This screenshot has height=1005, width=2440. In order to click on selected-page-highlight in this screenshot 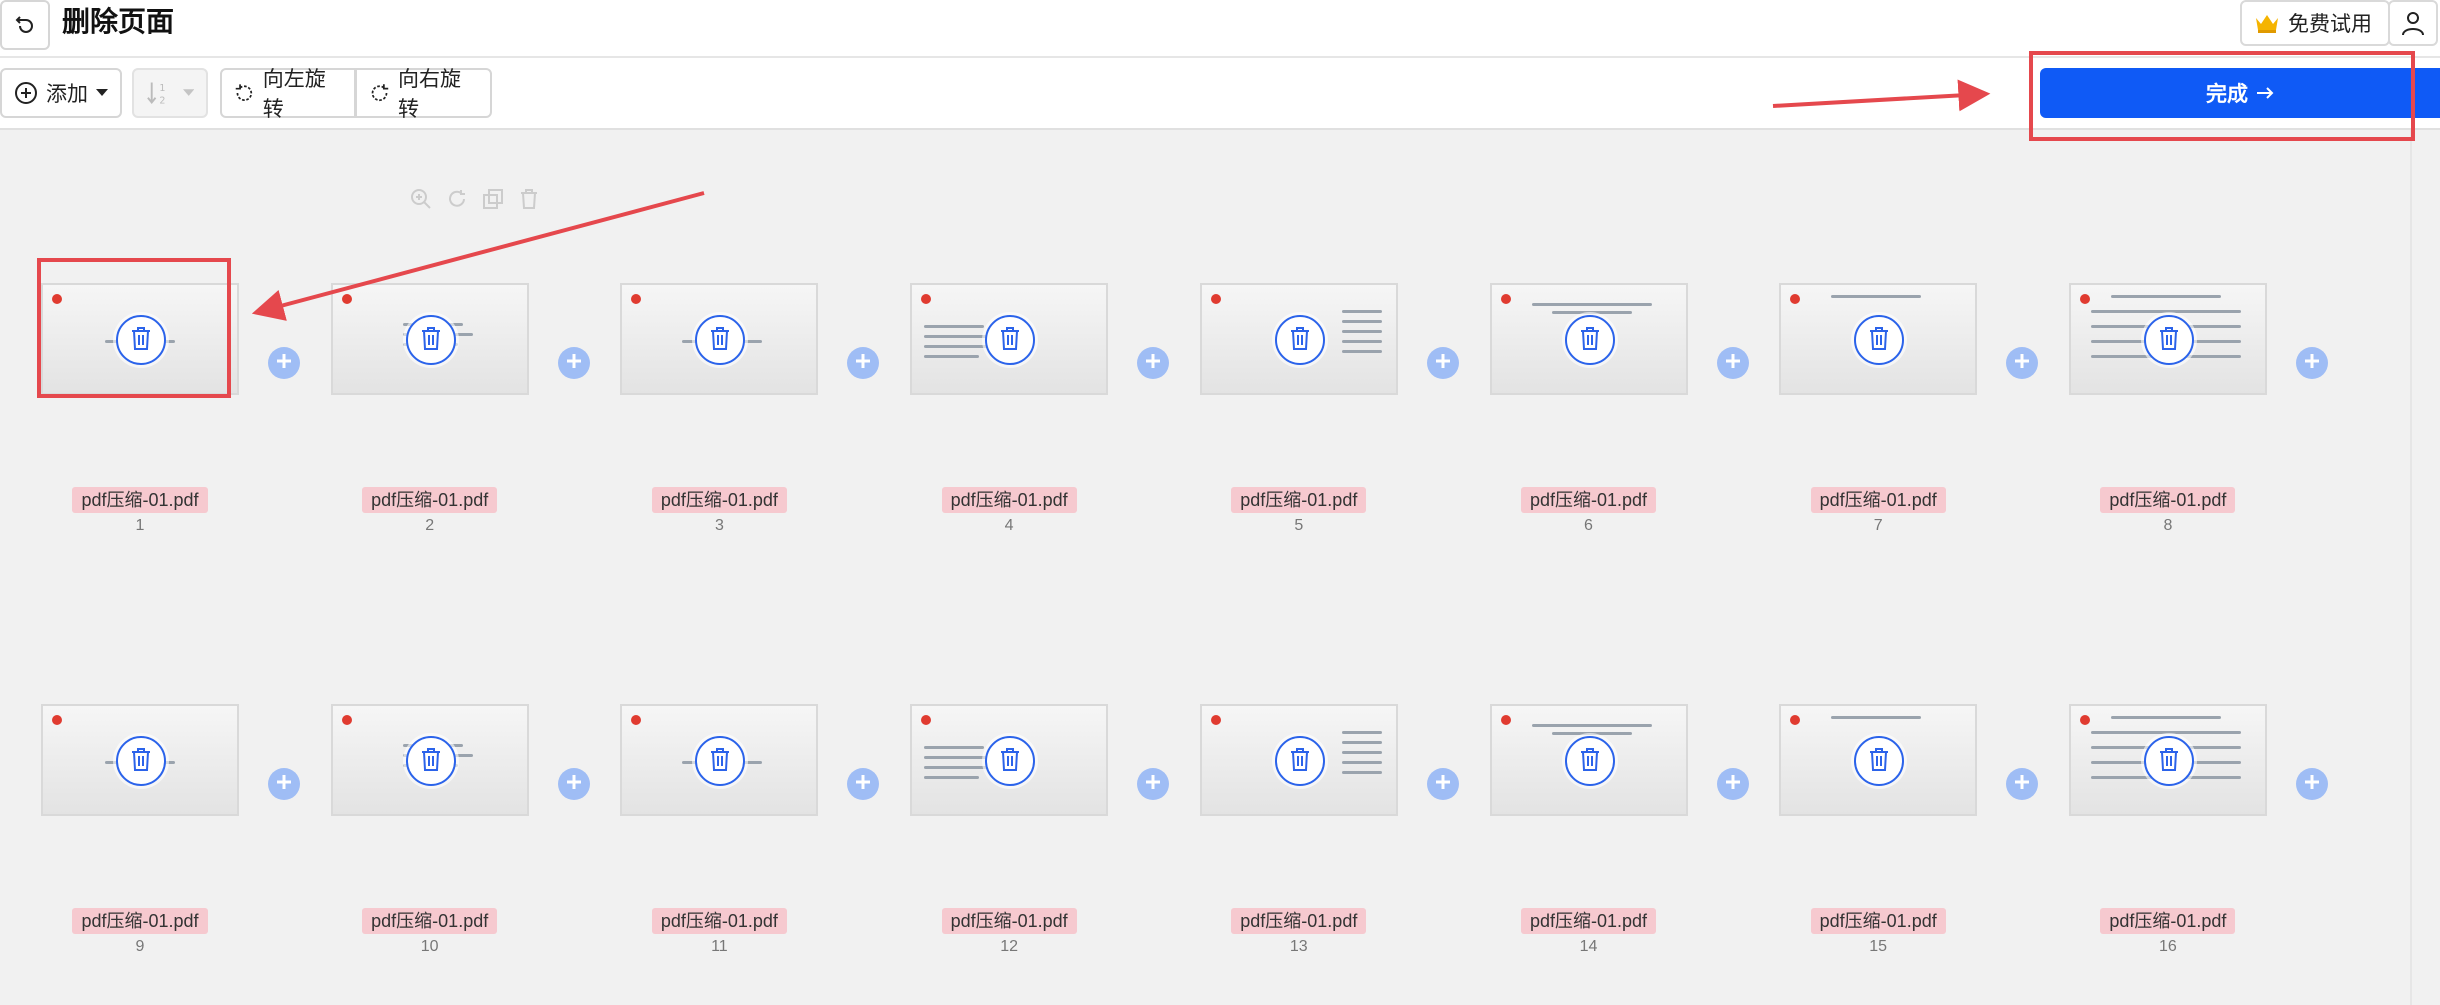, I will do `click(134, 328)`.